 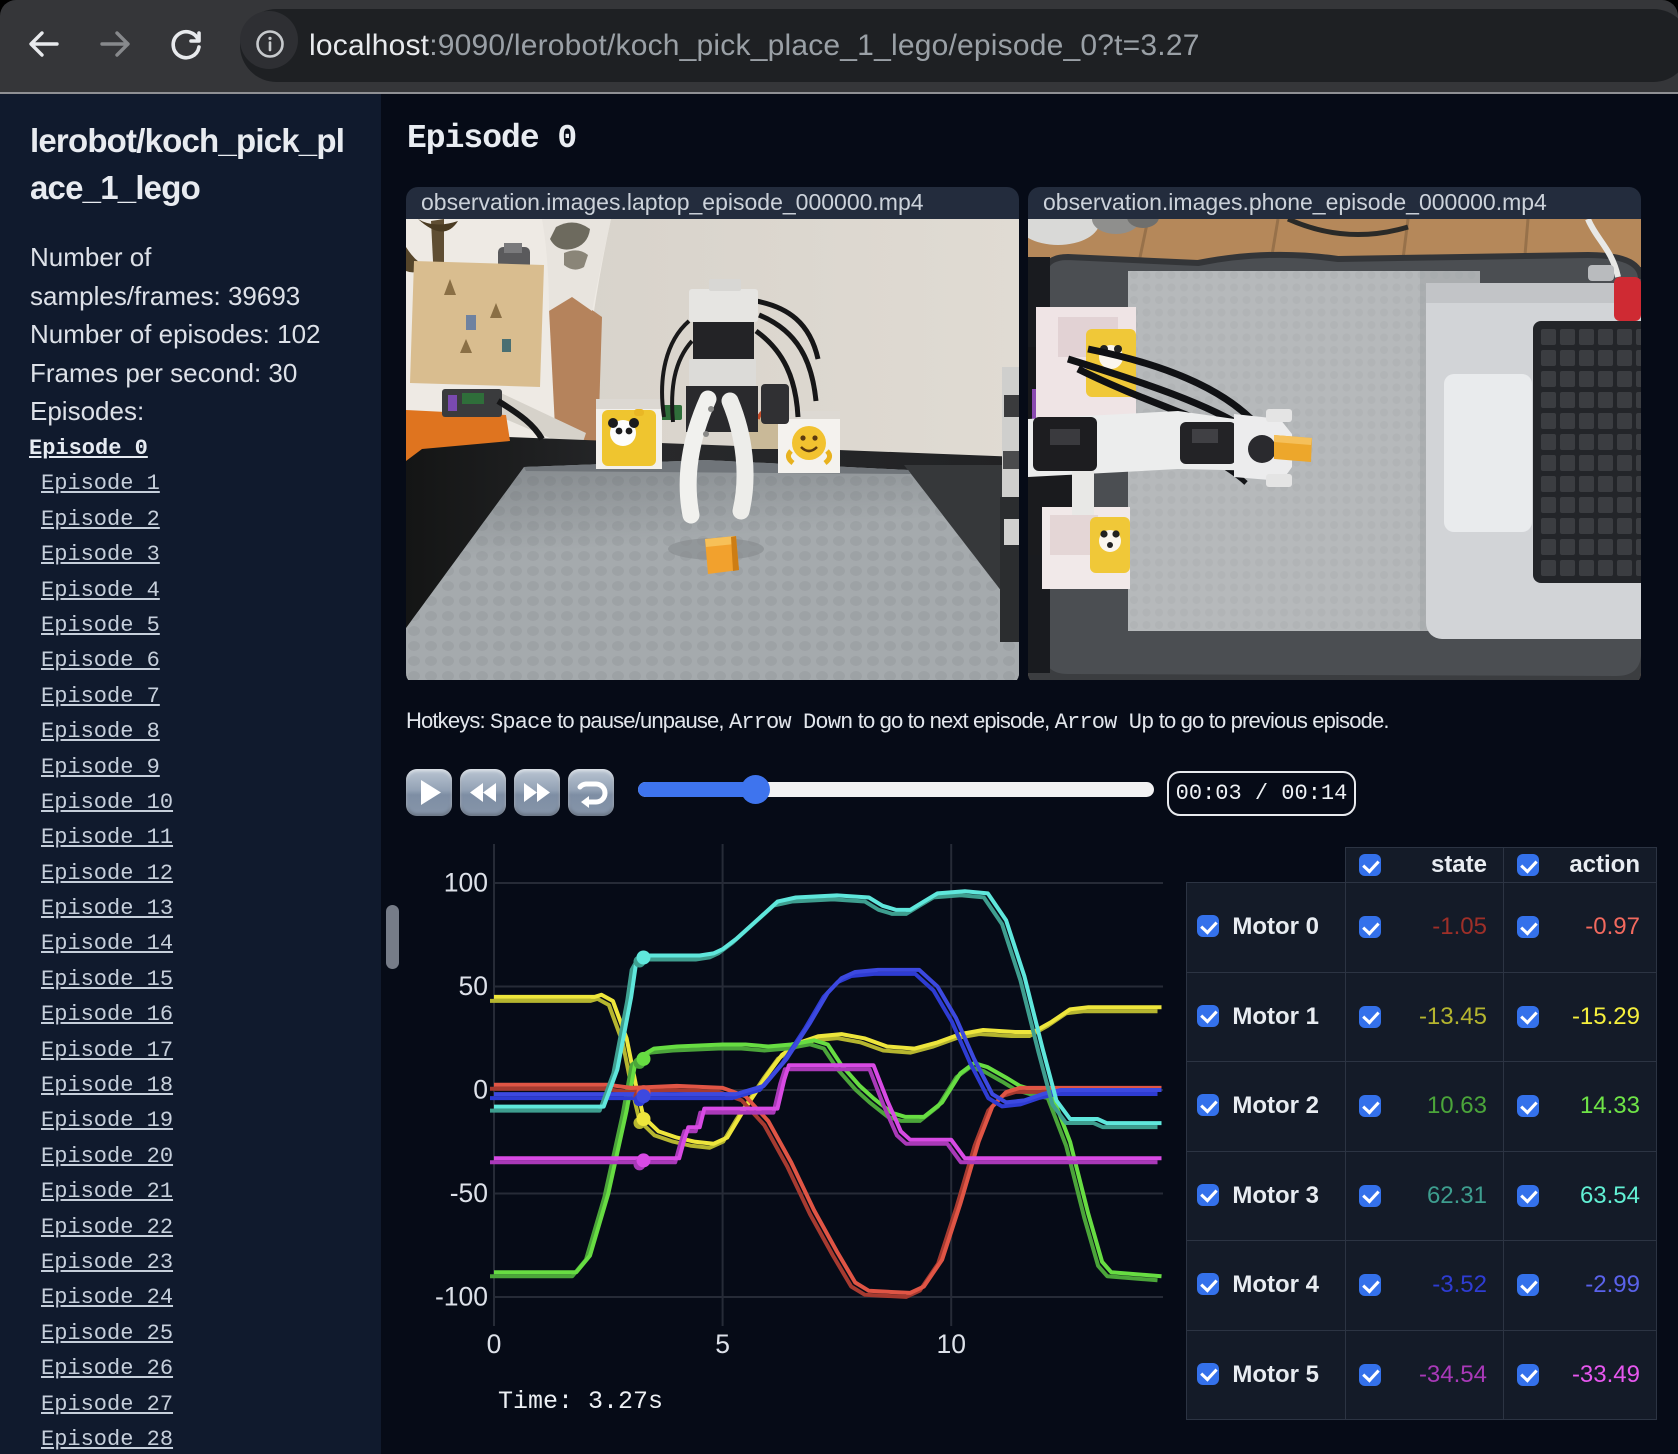 What do you see at coordinates (950, 1344) in the screenshot?
I see `svg-text: 10` at bounding box center [950, 1344].